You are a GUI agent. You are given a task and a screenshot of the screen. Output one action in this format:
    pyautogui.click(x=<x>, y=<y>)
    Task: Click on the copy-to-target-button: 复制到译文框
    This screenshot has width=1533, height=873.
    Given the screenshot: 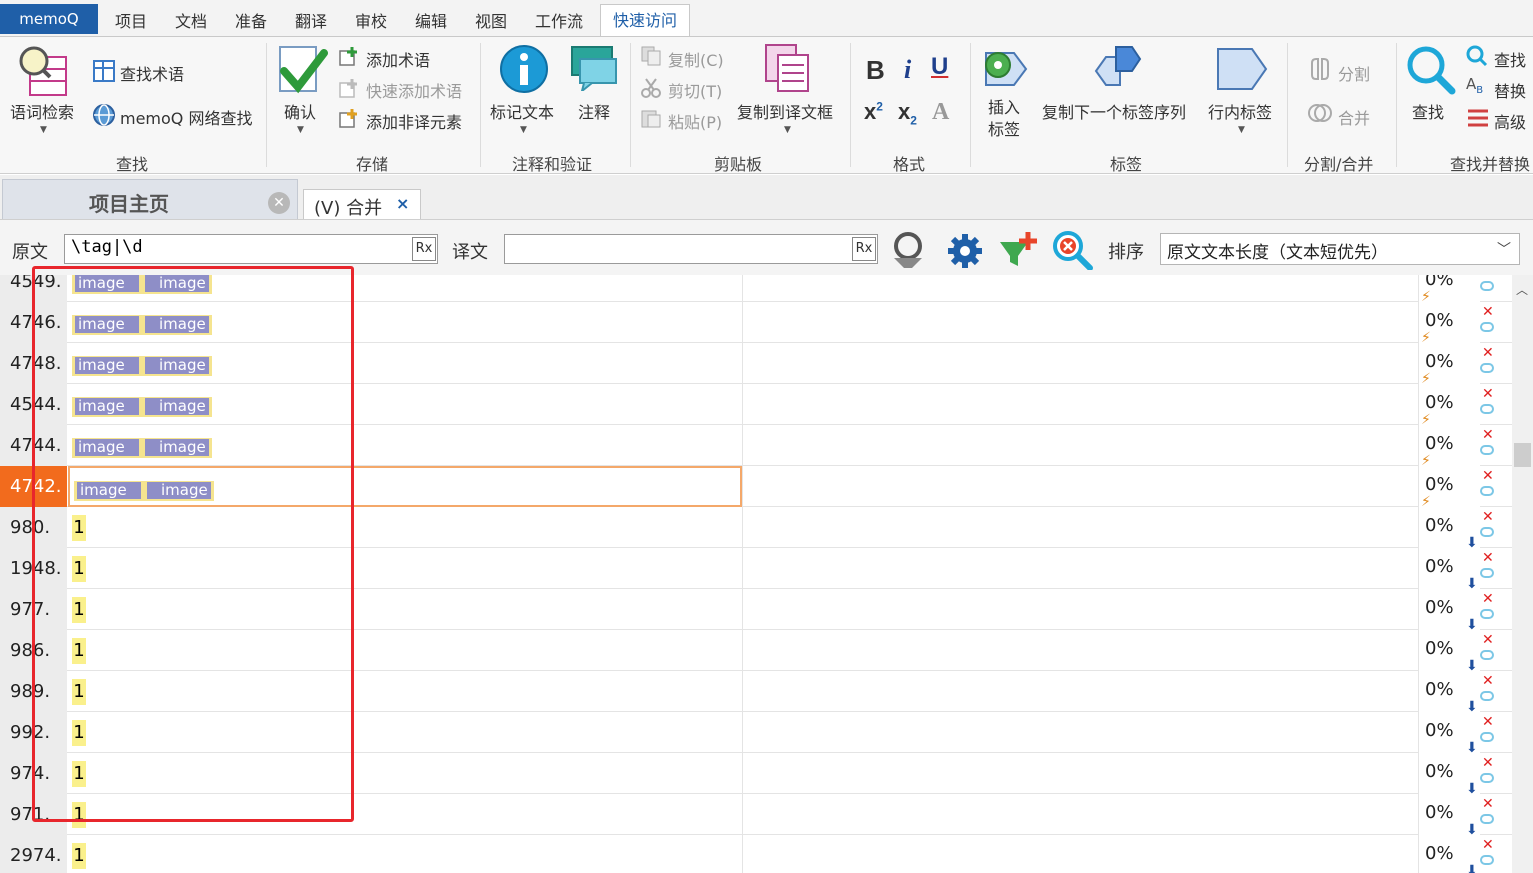 What is the action you would take?
    pyautogui.click(x=785, y=111)
    